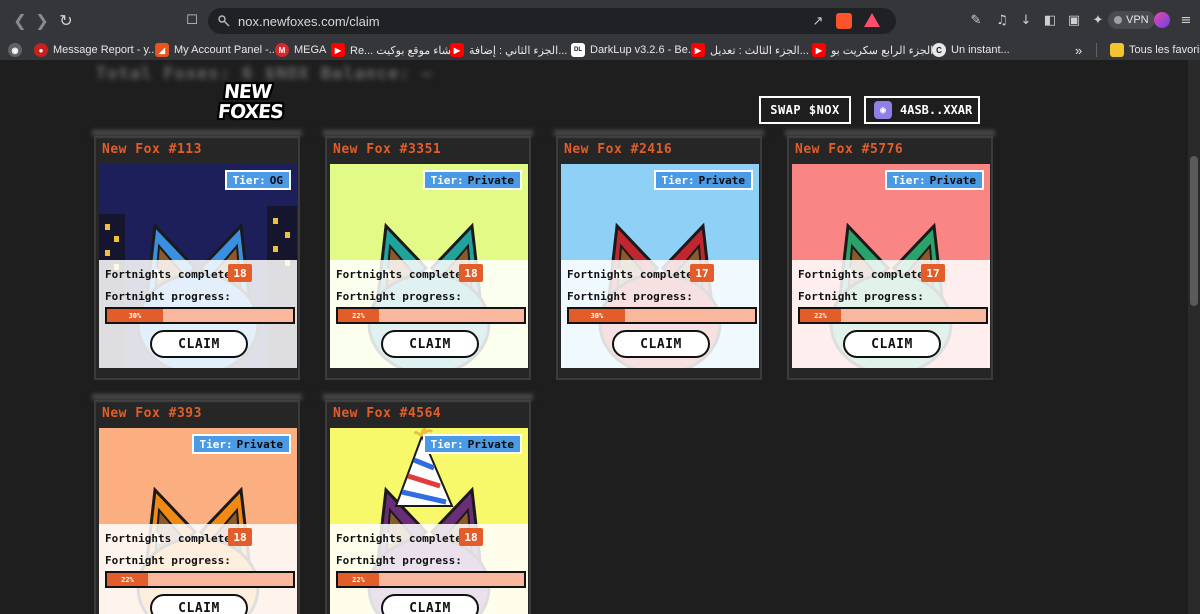 The width and height of the screenshot is (1200, 614). I want to click on forward-icon: ❯, so click(42, 20).